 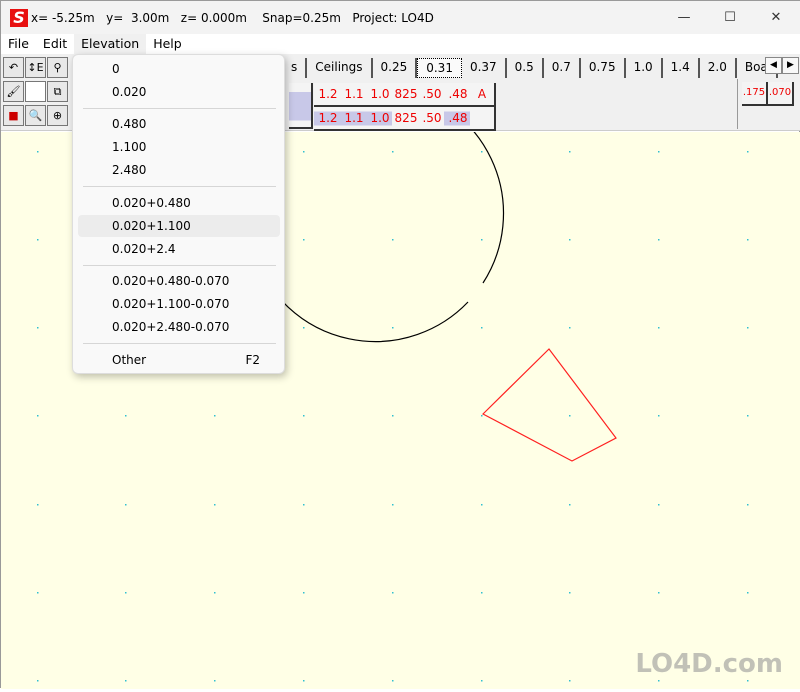 What do you see at coordinates (684, 17) in the screenshot?
I see `minimize-button: —` at bounding box center [684, 17].